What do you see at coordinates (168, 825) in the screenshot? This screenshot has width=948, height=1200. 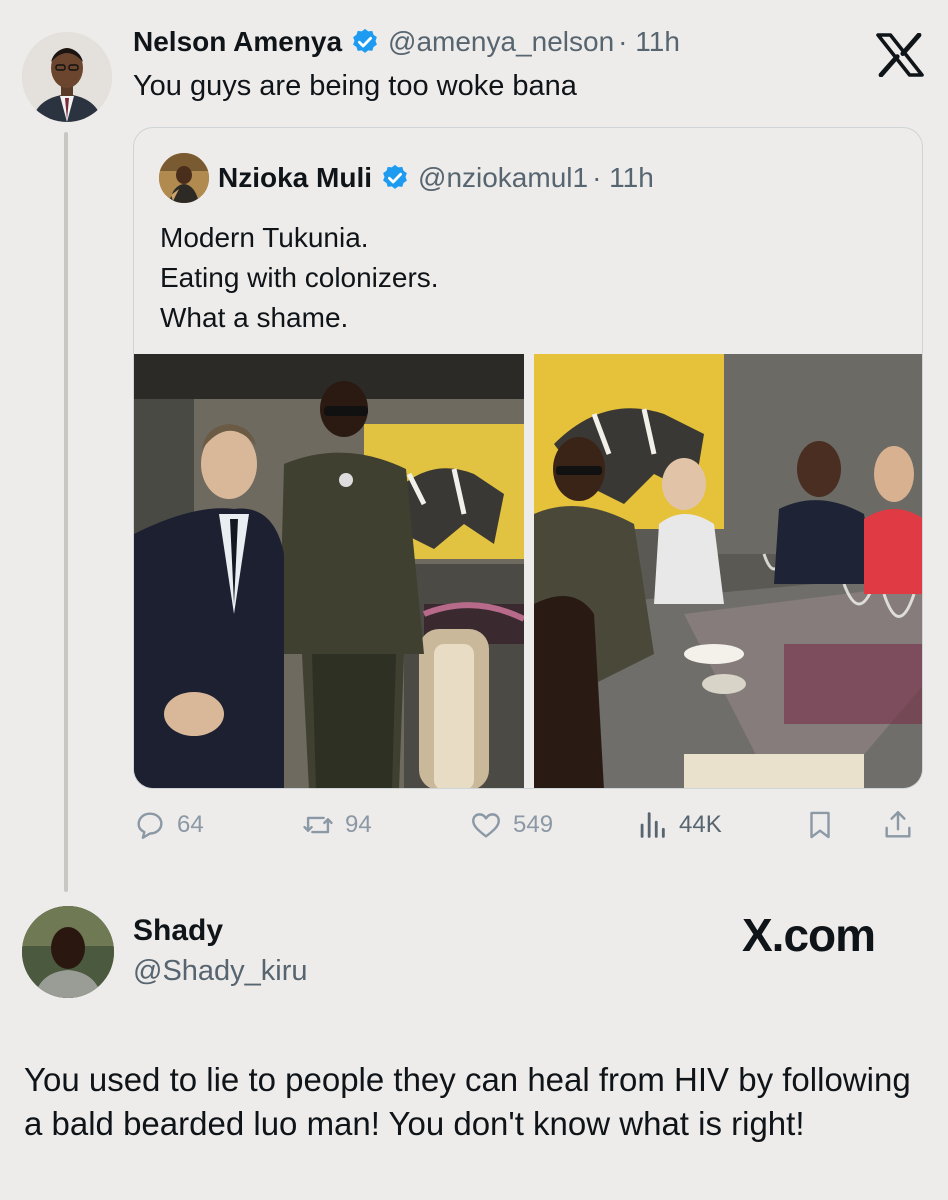 I see `reply-action: 64` at bounding box center [168, 825].